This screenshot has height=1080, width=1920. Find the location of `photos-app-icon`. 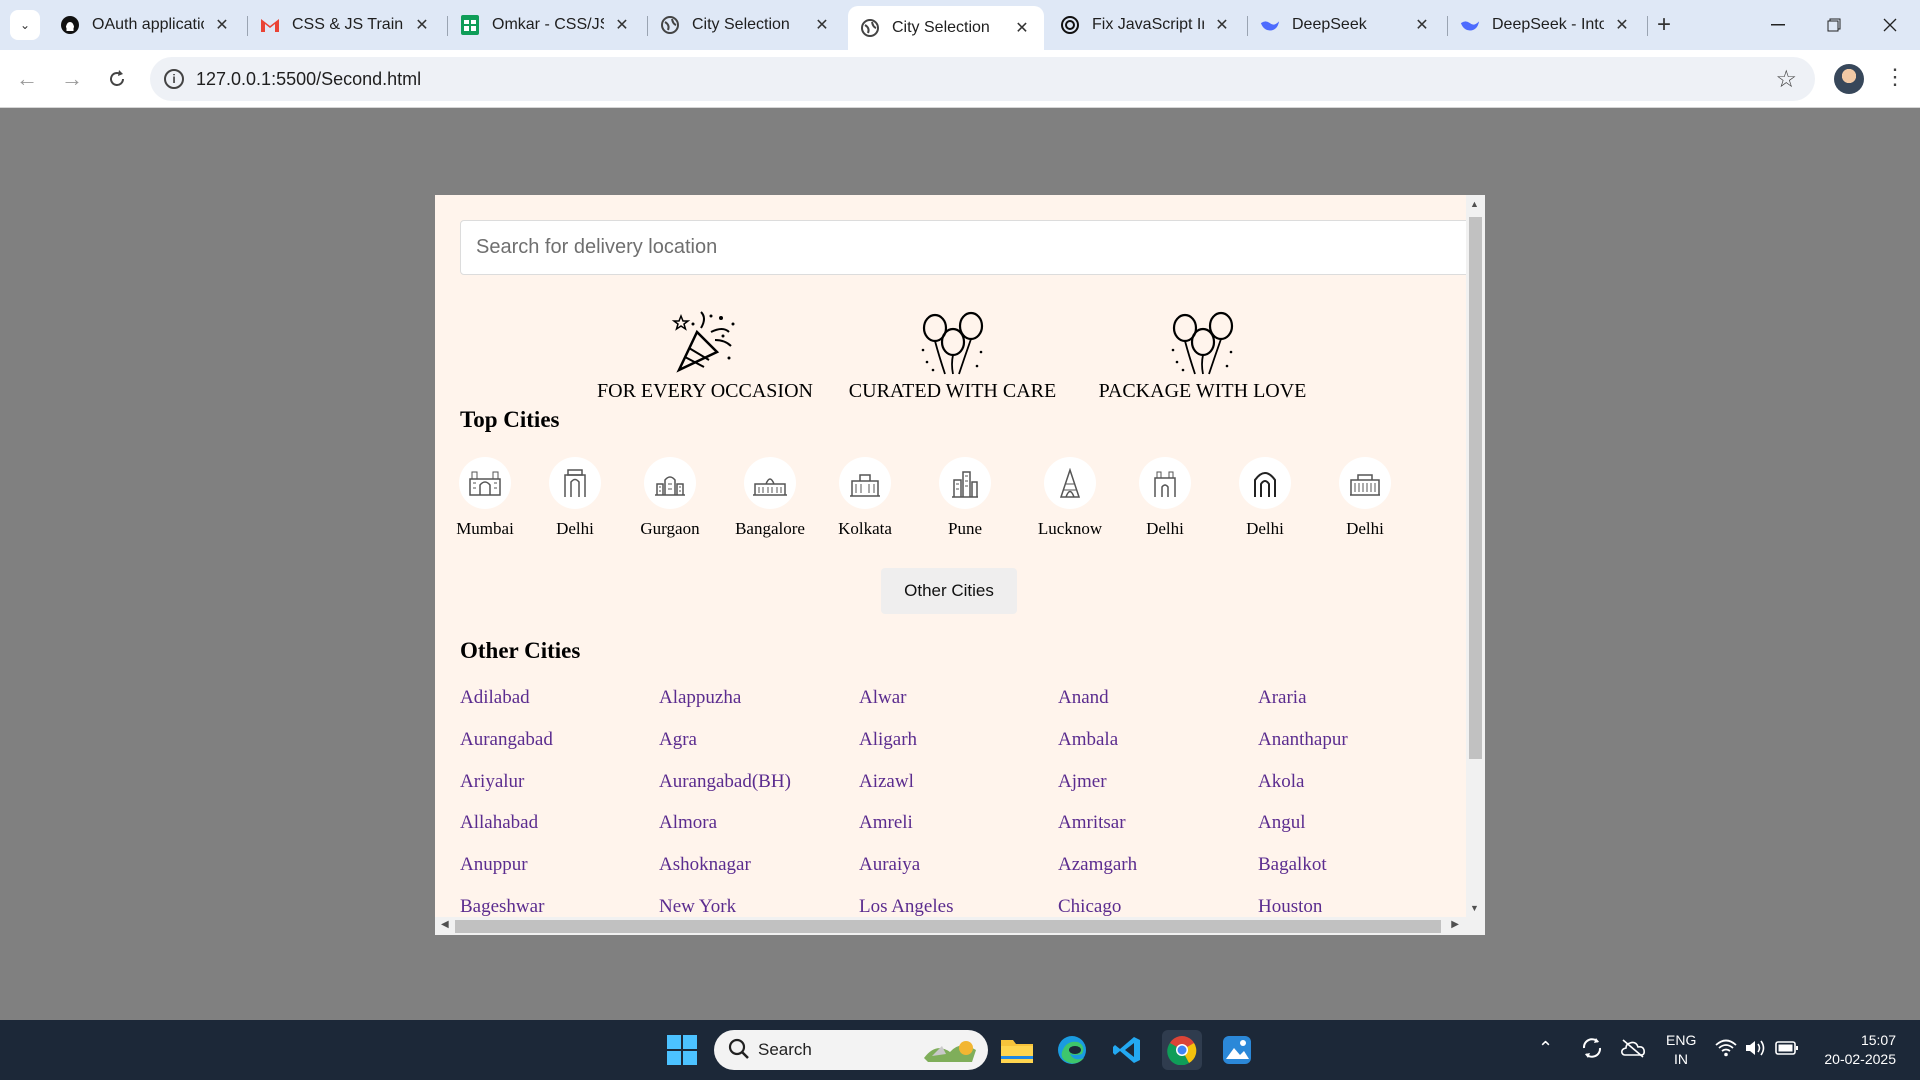

photos-app-icon is located at coordinates (1237, 1050).